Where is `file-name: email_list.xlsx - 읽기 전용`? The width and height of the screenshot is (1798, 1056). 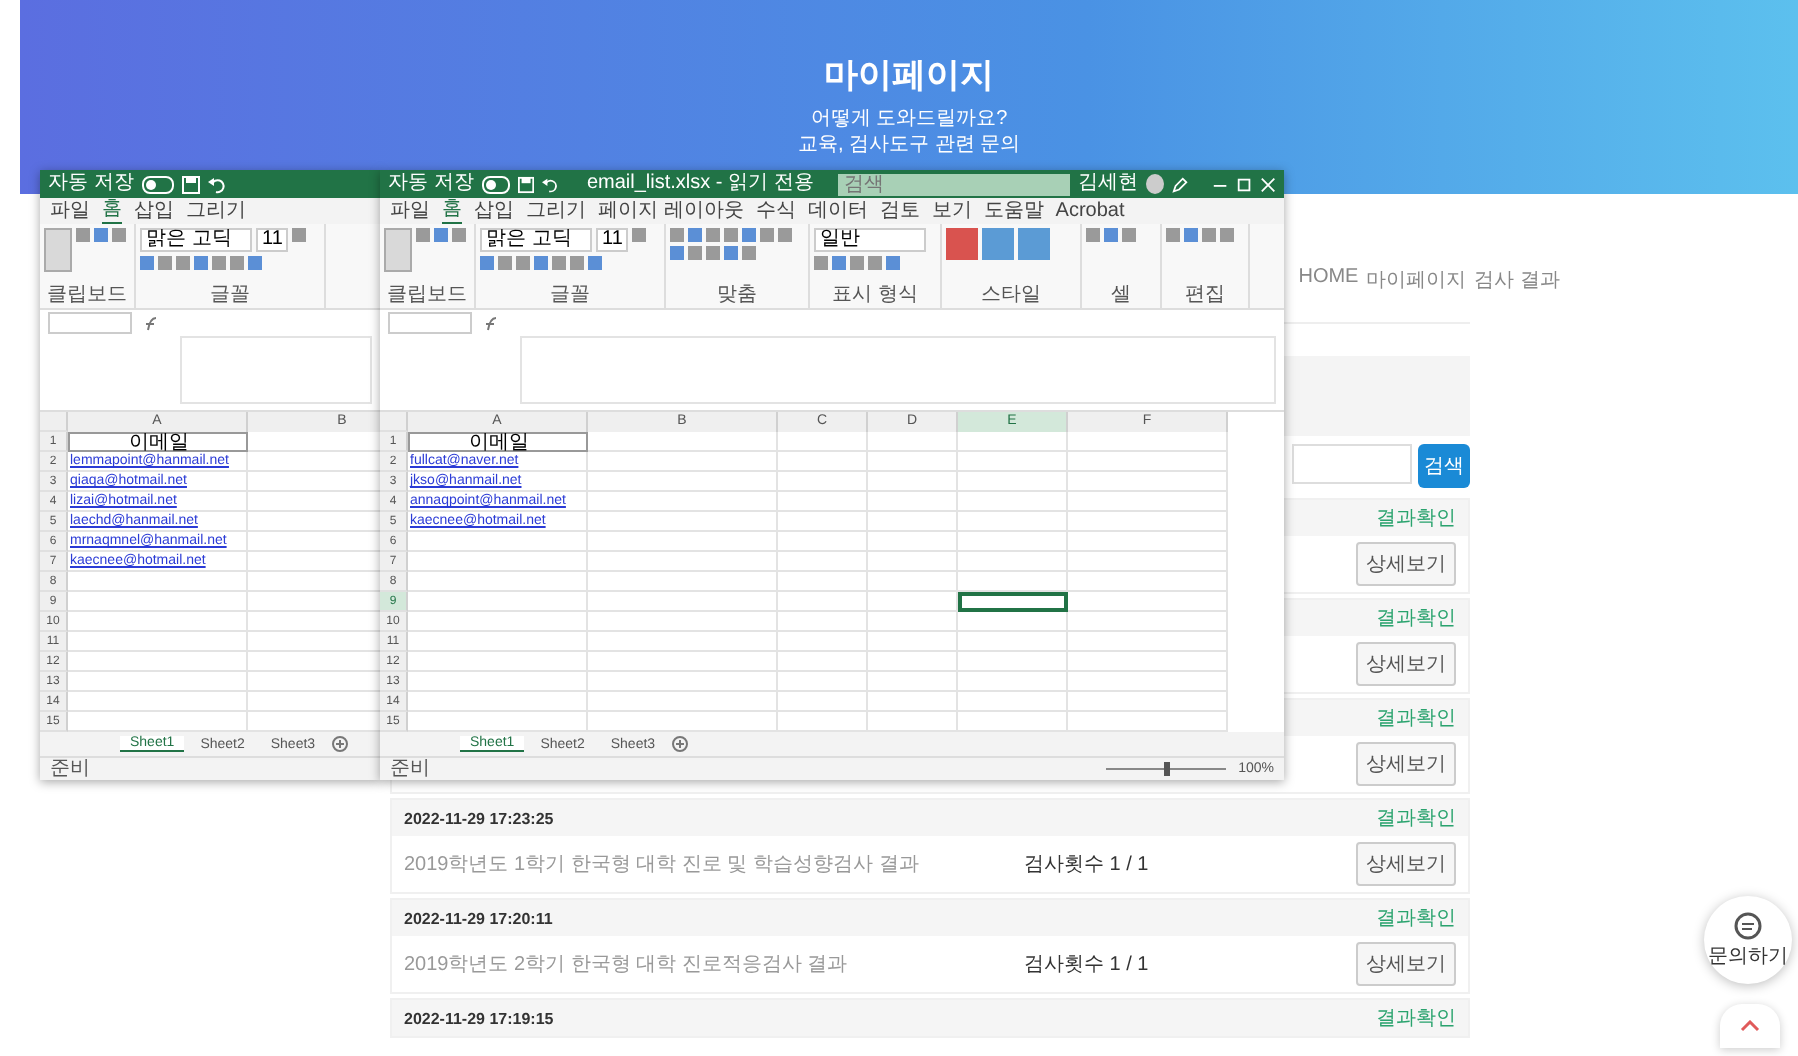
file-name: email_list.xlsx - 읽기 전용 is located at coordinates (700, 184).